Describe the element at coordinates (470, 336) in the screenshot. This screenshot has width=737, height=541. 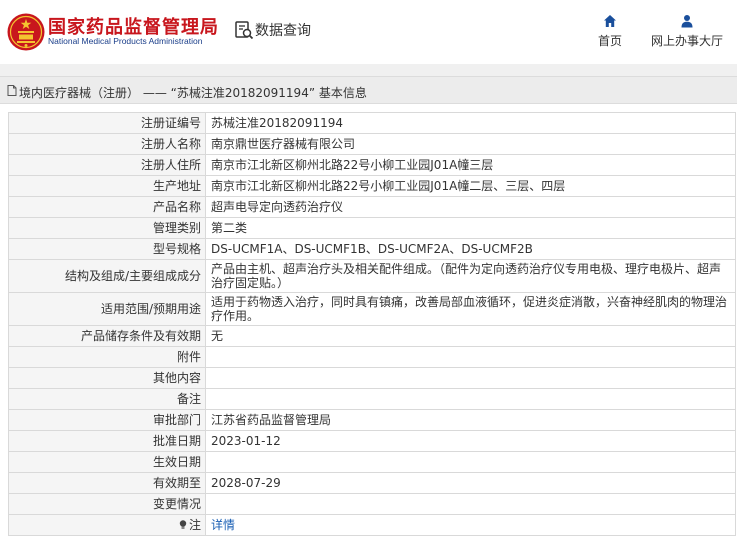
I see `row-value: 无` at that location.